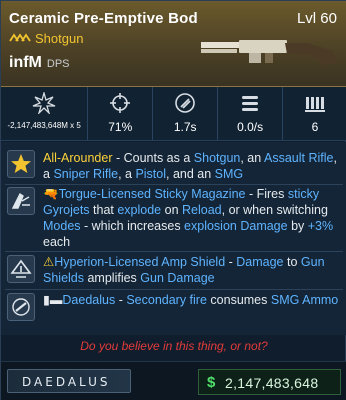  I want to click on perk-text-part: SMG, so click(229, 174).